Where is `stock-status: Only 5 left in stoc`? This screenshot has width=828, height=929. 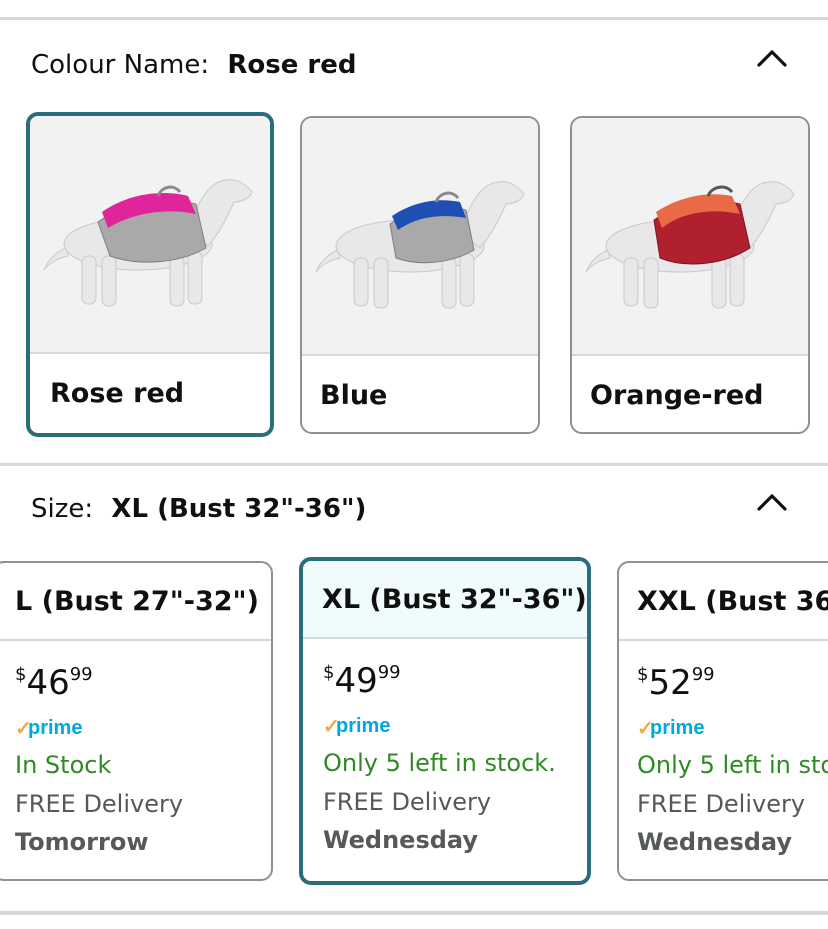 stock-status: Only 5 left in stoc is located at coordinates (732, 765).